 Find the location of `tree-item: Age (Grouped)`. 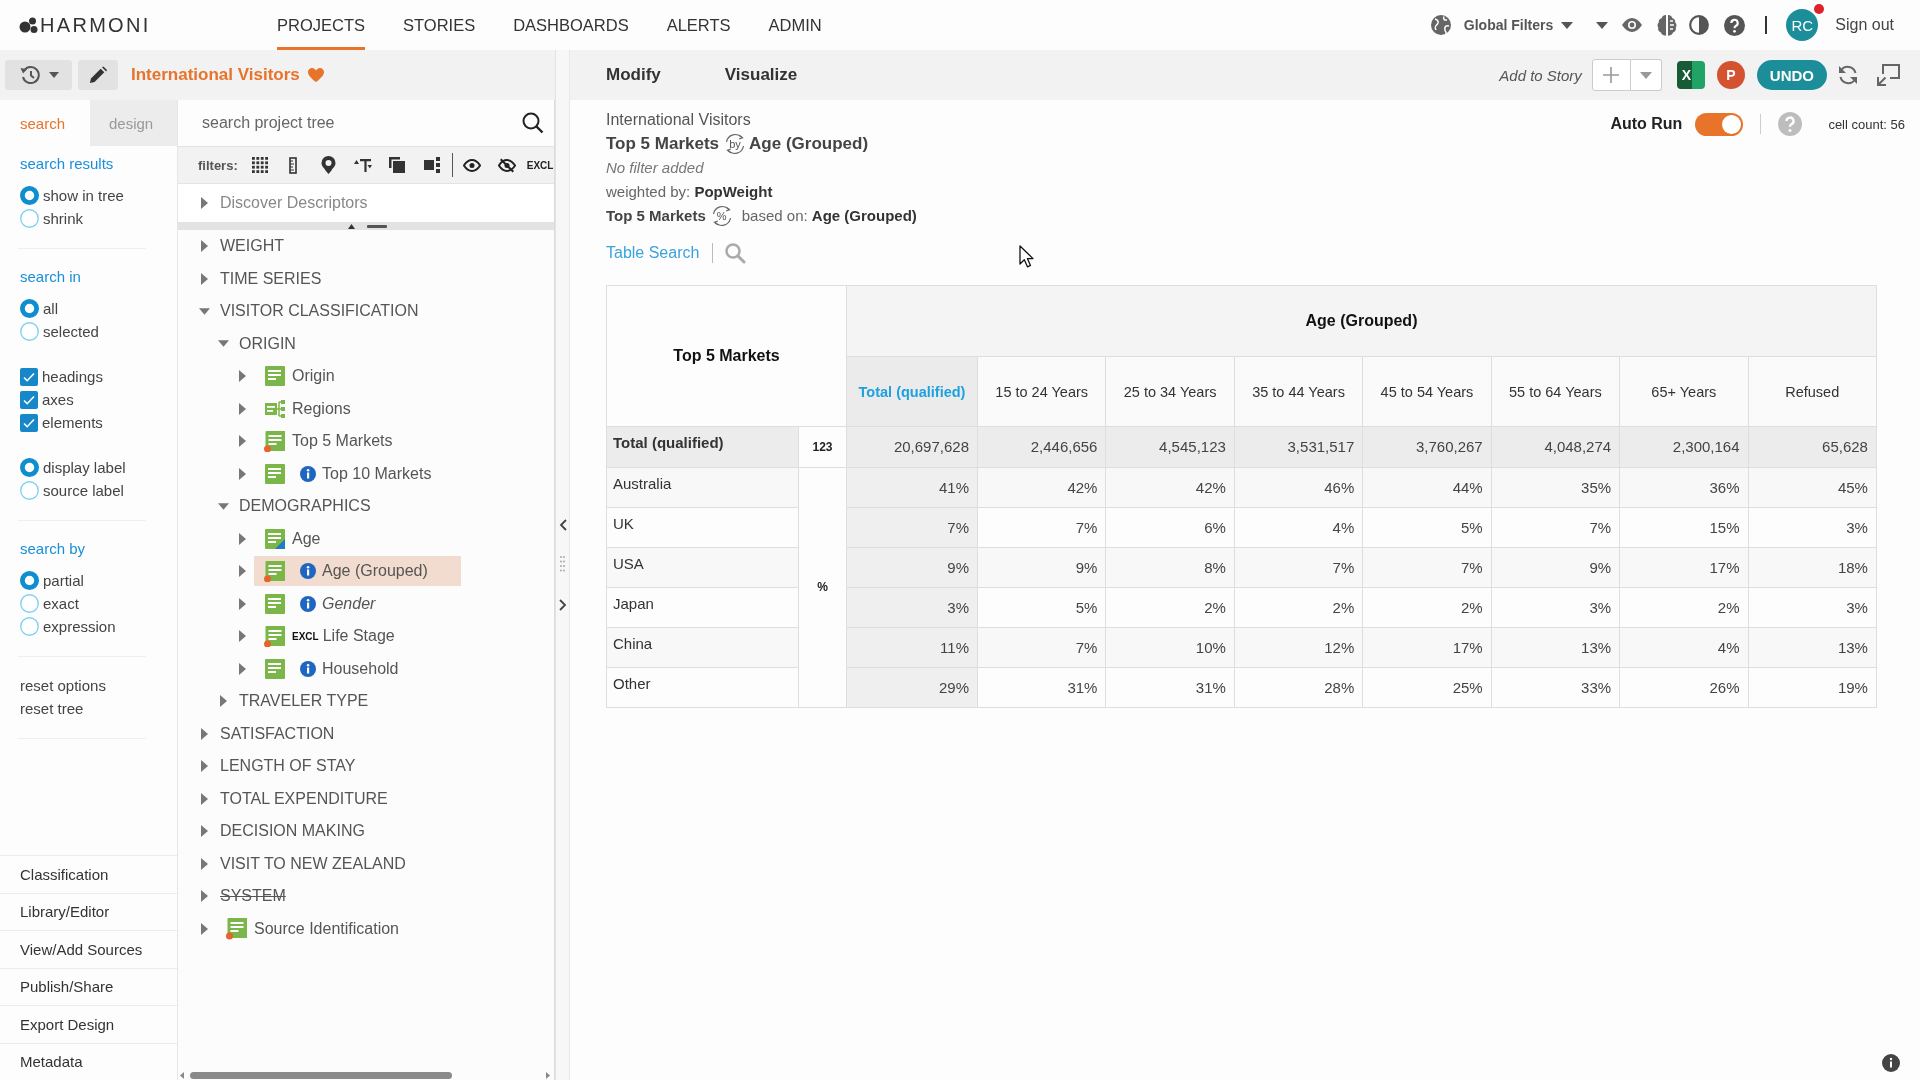

tree-item: Age (Grouped) is located at coordinates (357, 571).